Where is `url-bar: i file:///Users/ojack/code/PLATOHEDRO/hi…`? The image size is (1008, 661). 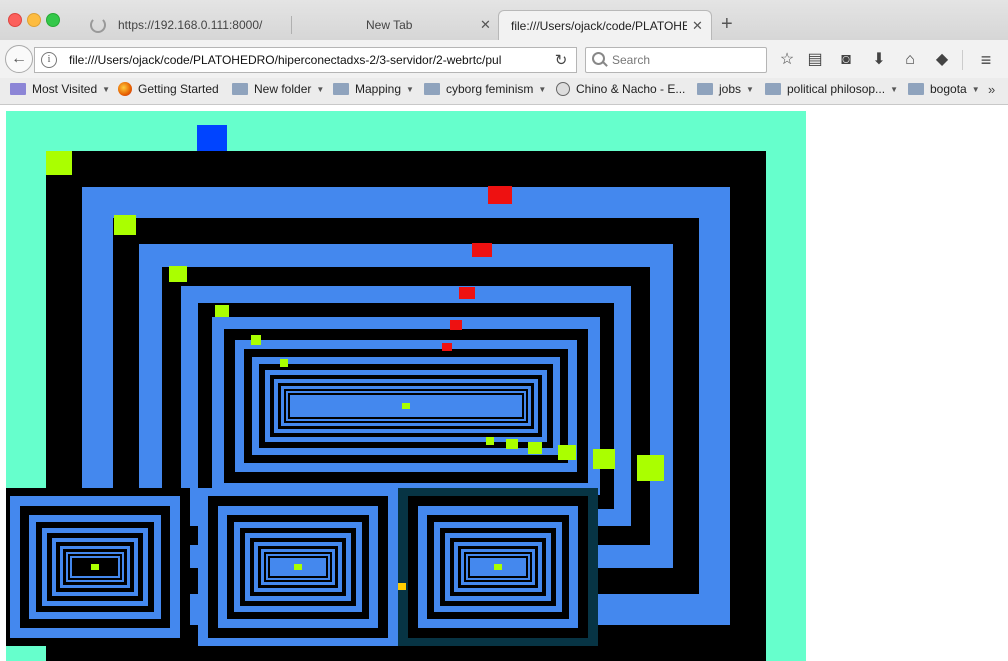
url-bar: i file:///Users/ojack/code/PLATOHEDRO/hi… is located at coordinates (305, 60).